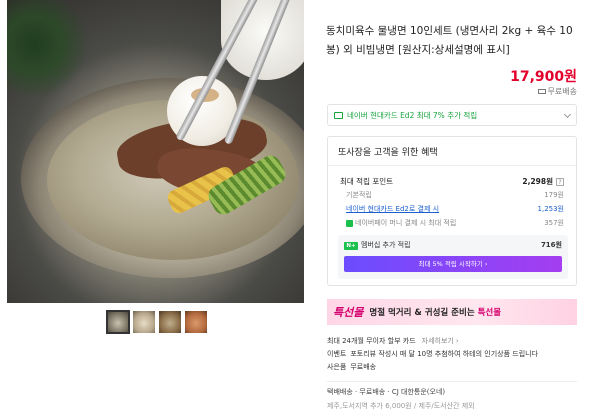 This screenshot has height=416, width=600. Describe the element at coordinates (359, 195) in the screenshot. I see `points-label: 기본적립` at that location.